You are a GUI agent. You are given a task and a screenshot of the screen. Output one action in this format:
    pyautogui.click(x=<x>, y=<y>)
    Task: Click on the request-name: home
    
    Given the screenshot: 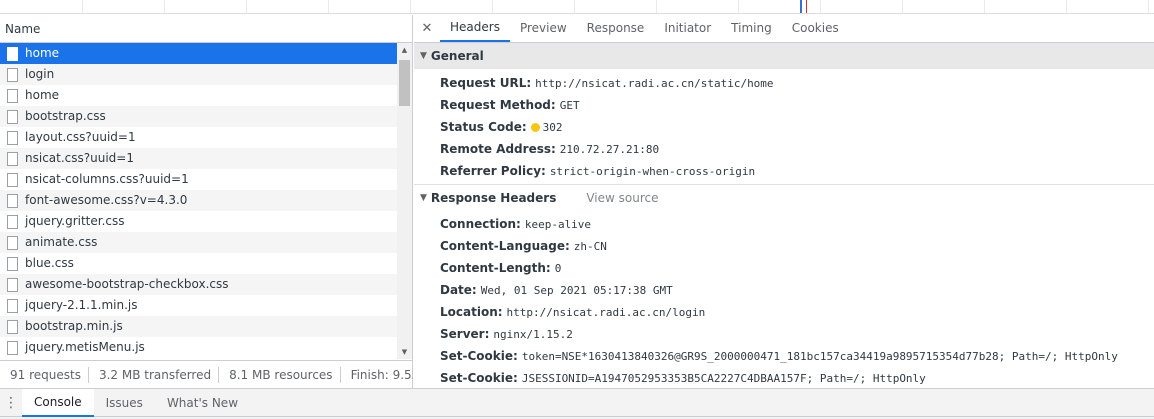 What is the action you would take?
    pyautogui.click(x=42, y=53)
    